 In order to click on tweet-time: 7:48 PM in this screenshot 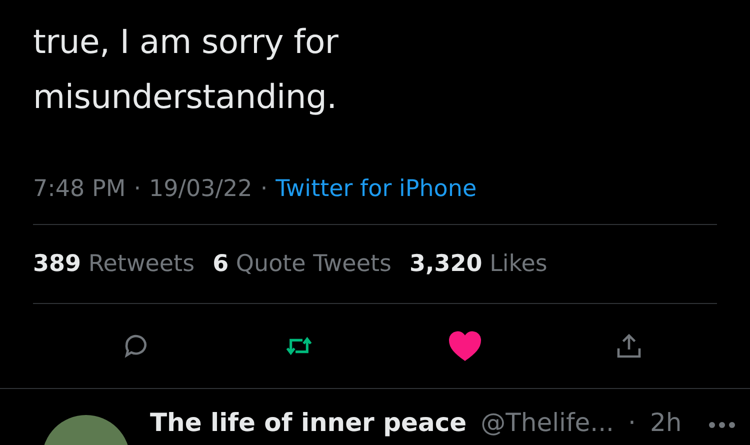, I will do `click(79, 189)`.